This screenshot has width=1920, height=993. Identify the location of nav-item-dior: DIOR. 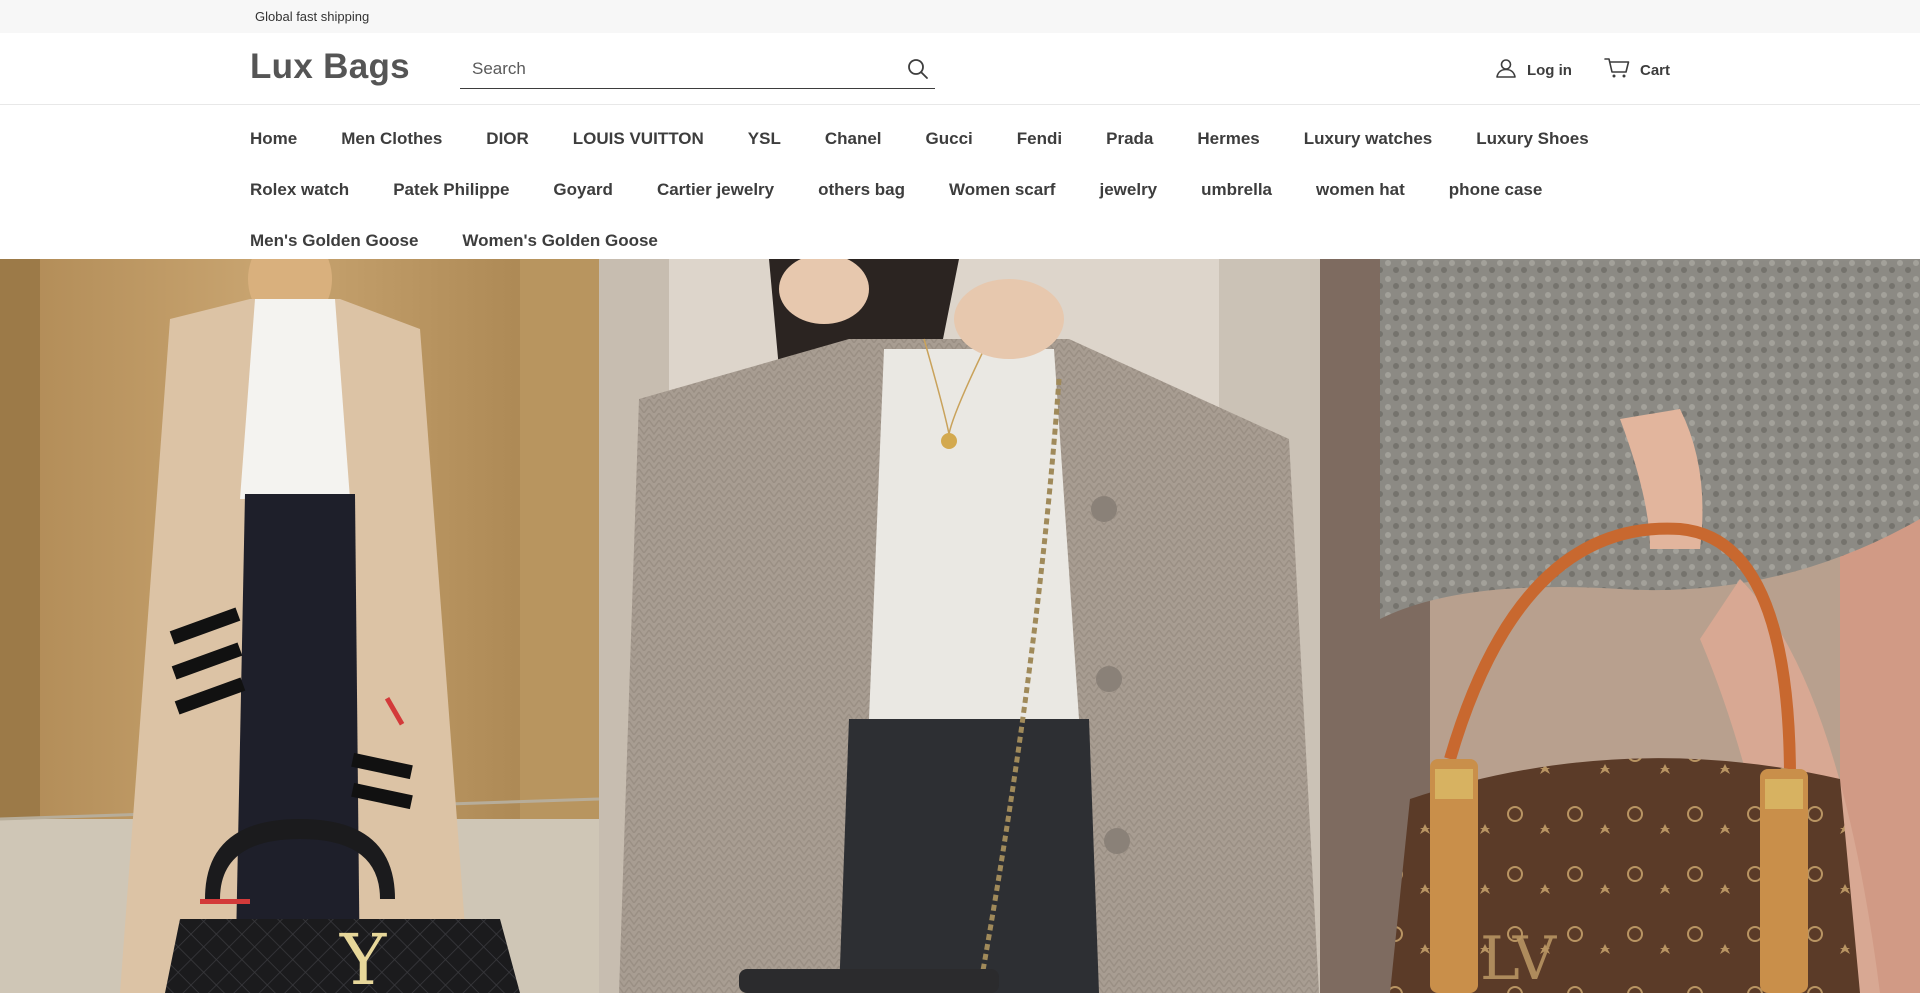
(507, 139).